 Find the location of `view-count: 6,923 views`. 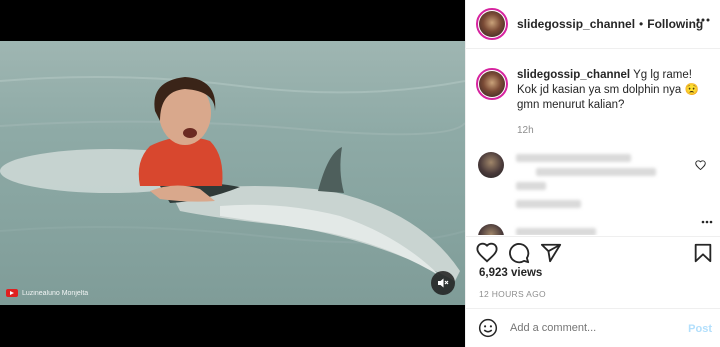

view-count: 6,923 views is located at coordinates (510, 273).